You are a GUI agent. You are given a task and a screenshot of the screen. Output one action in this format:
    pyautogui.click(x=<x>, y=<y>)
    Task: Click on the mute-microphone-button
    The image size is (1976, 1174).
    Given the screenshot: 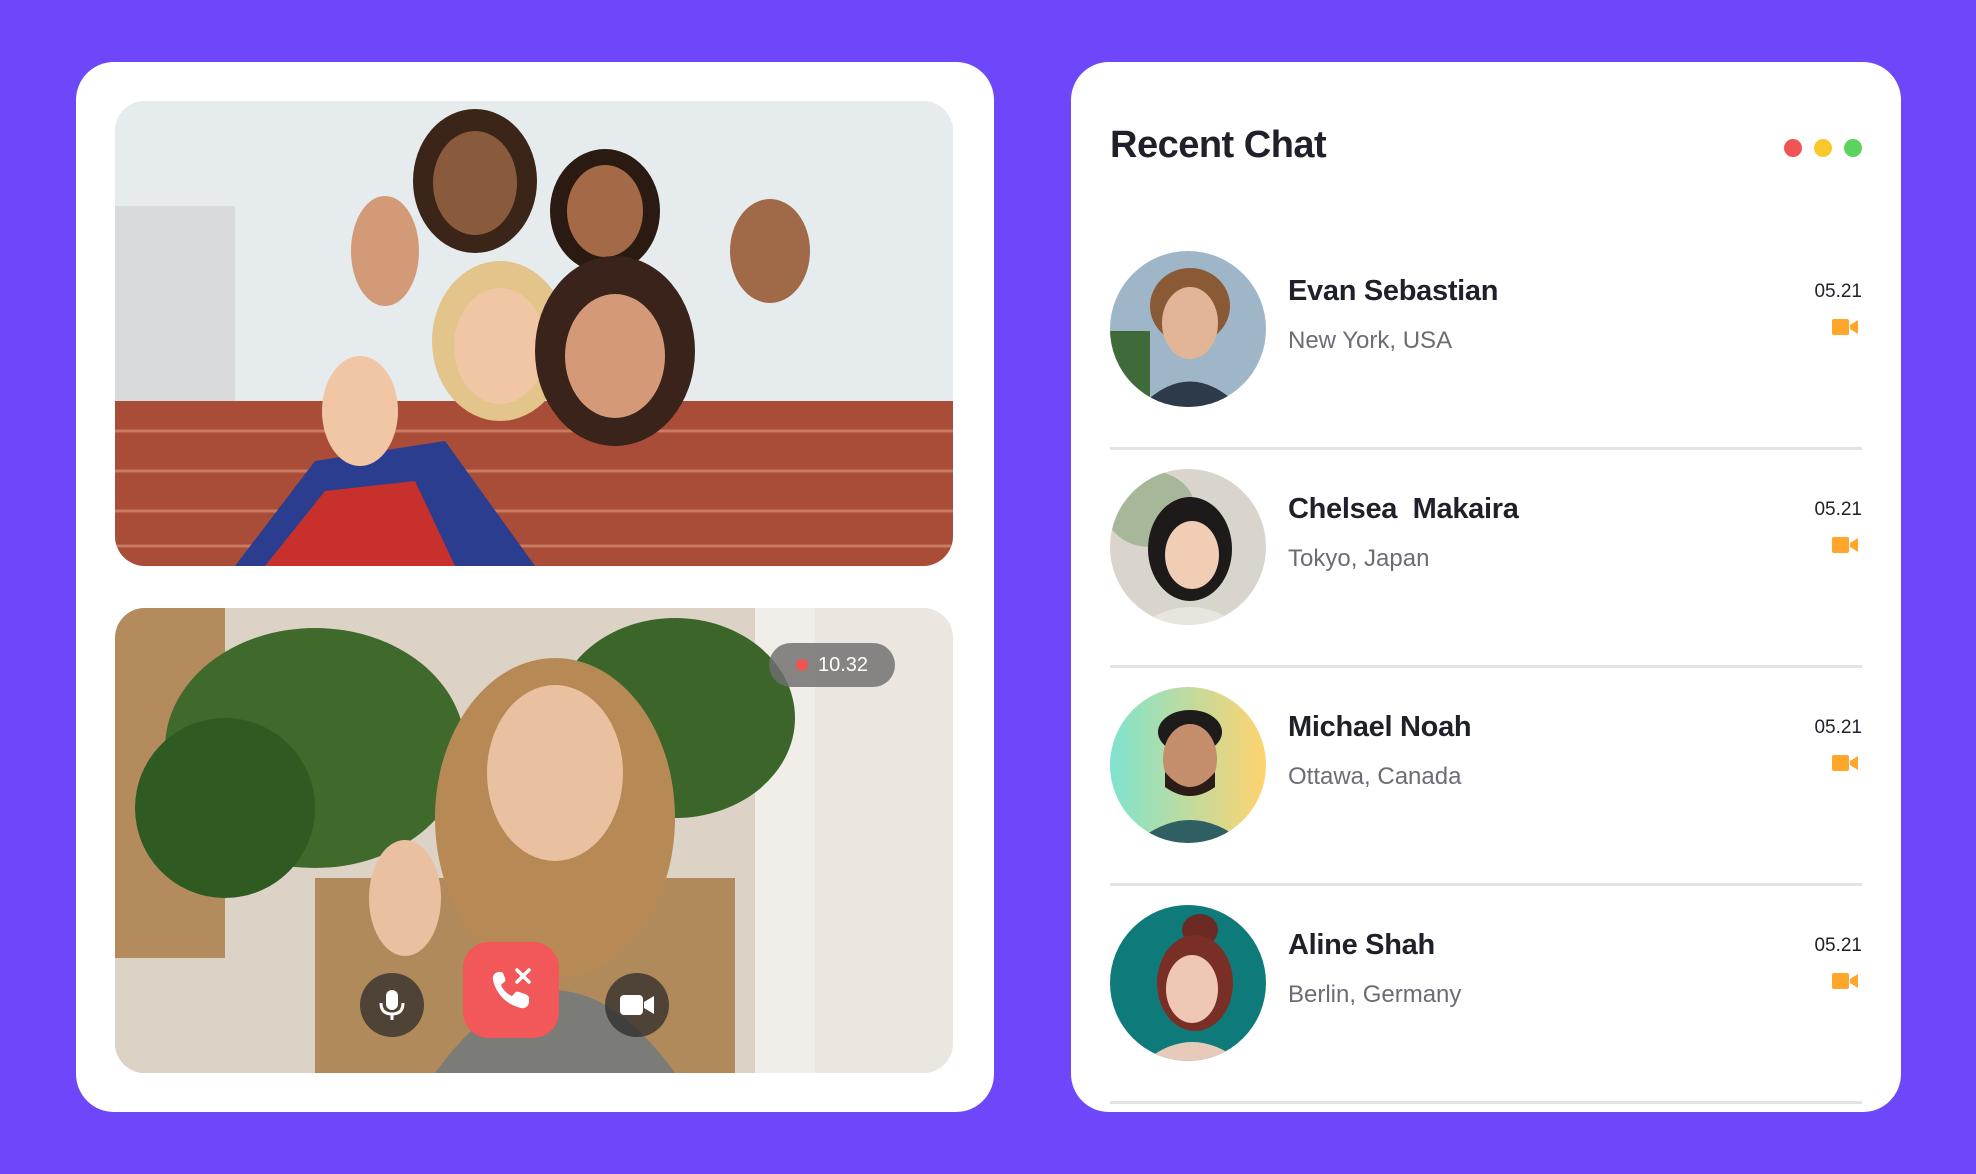 What is the action you would take?
    pyautogui.click(x=392, y=1005)
    